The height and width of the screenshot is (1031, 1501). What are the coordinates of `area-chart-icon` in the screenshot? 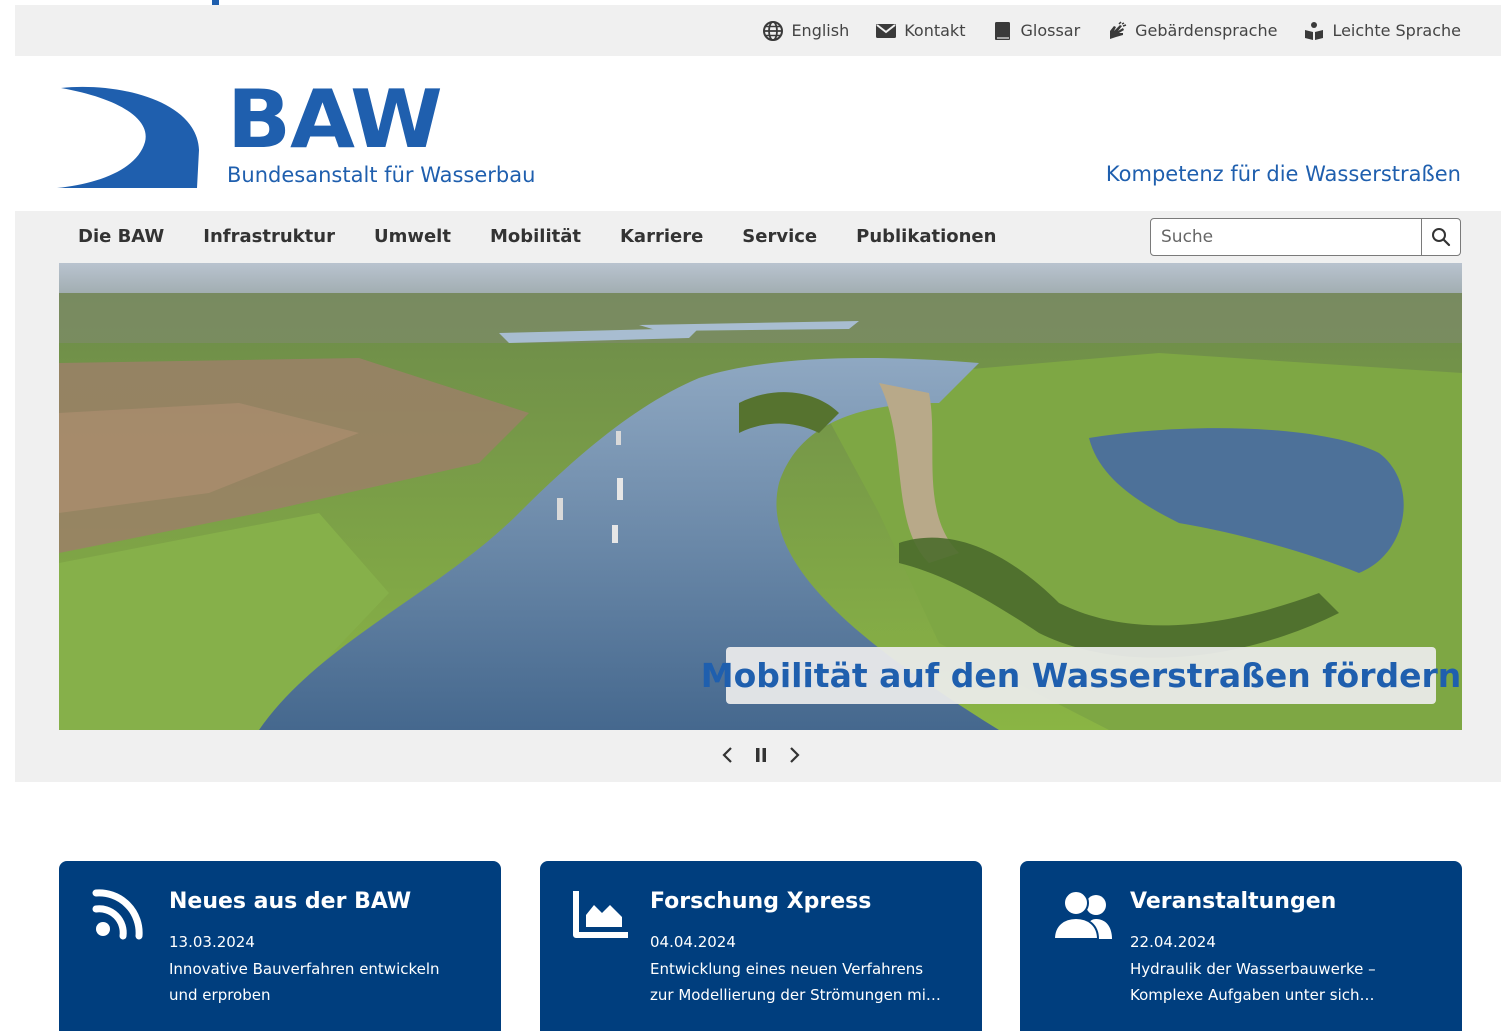 It's located at (600, 914).